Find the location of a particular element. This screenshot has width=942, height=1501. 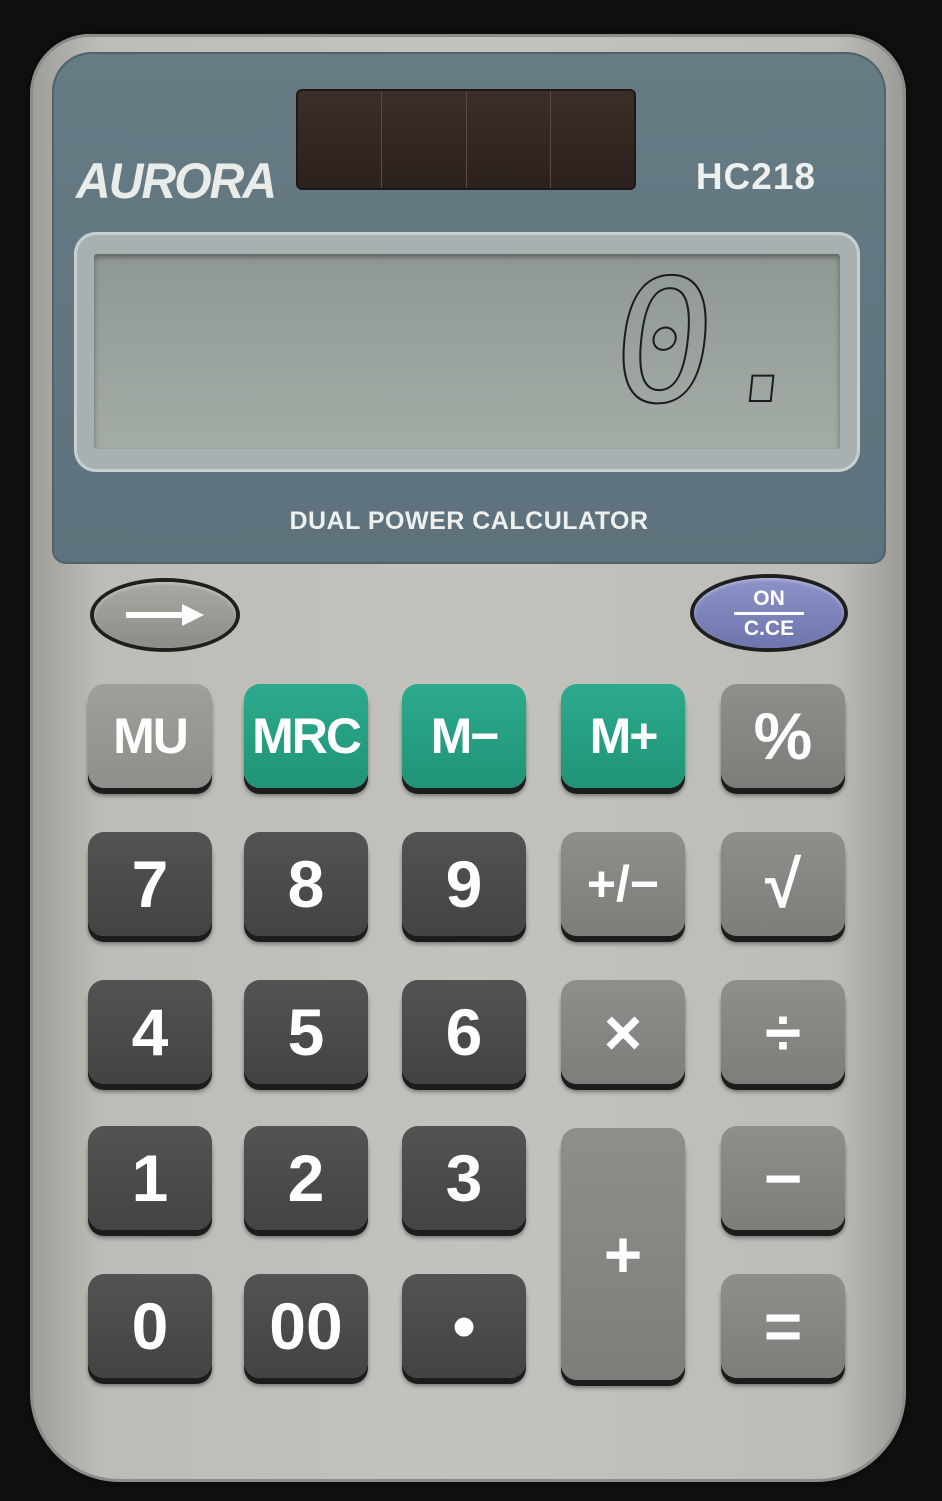

on-label: ON is located at coordinates (769, 598).